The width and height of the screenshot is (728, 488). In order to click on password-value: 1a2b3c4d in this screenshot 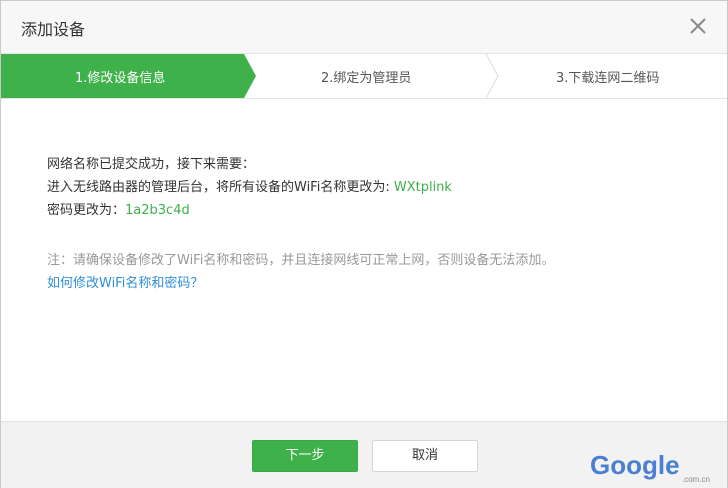, I will do `click(157, 210)`.